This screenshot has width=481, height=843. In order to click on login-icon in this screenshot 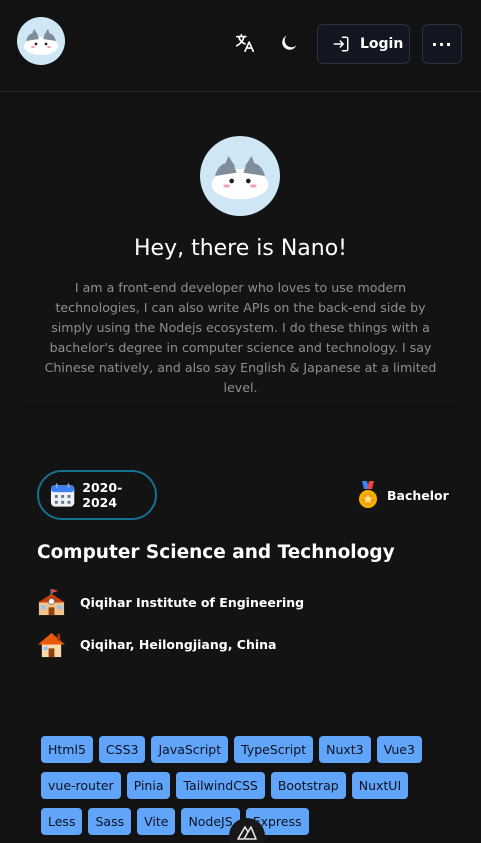, I will do `click(341, 44)`.